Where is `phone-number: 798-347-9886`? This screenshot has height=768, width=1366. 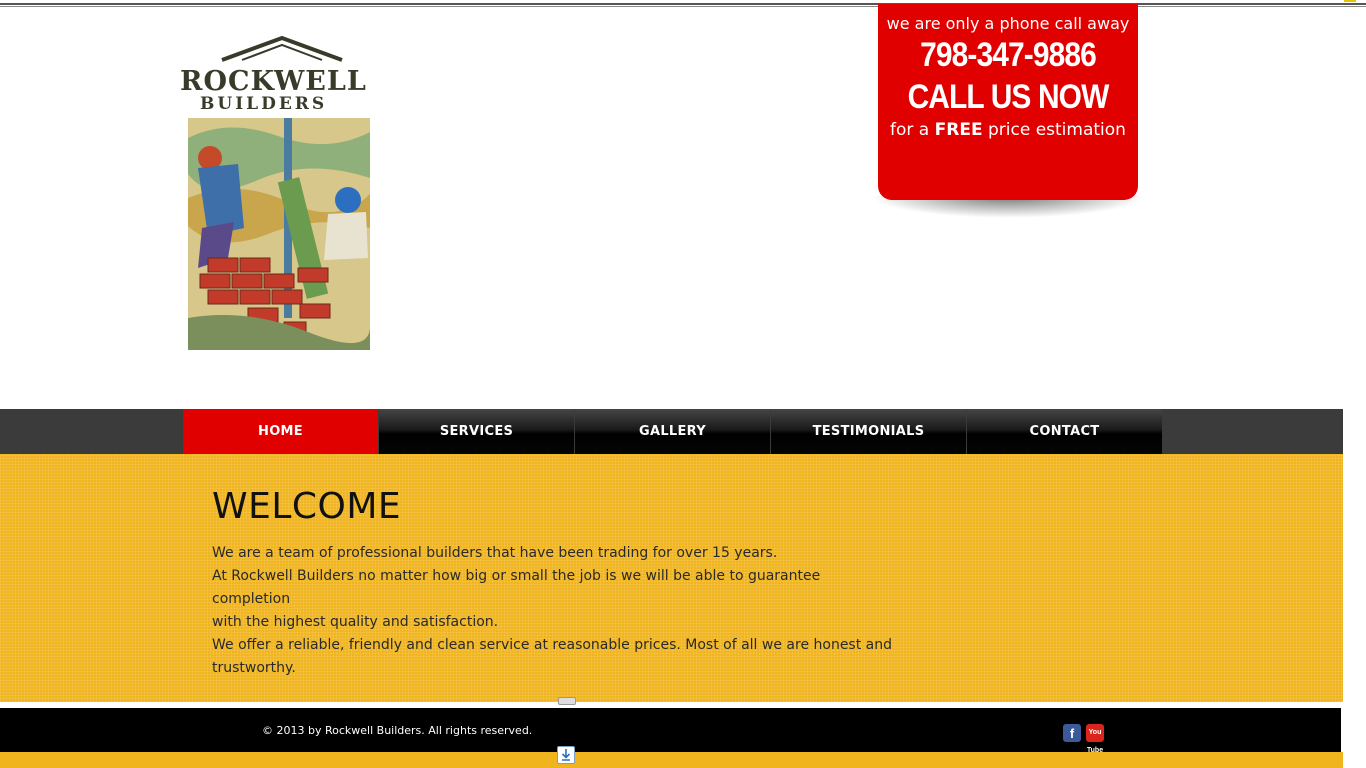
phone-number: 798-347-9886 is located at coordinates (1008, 55).